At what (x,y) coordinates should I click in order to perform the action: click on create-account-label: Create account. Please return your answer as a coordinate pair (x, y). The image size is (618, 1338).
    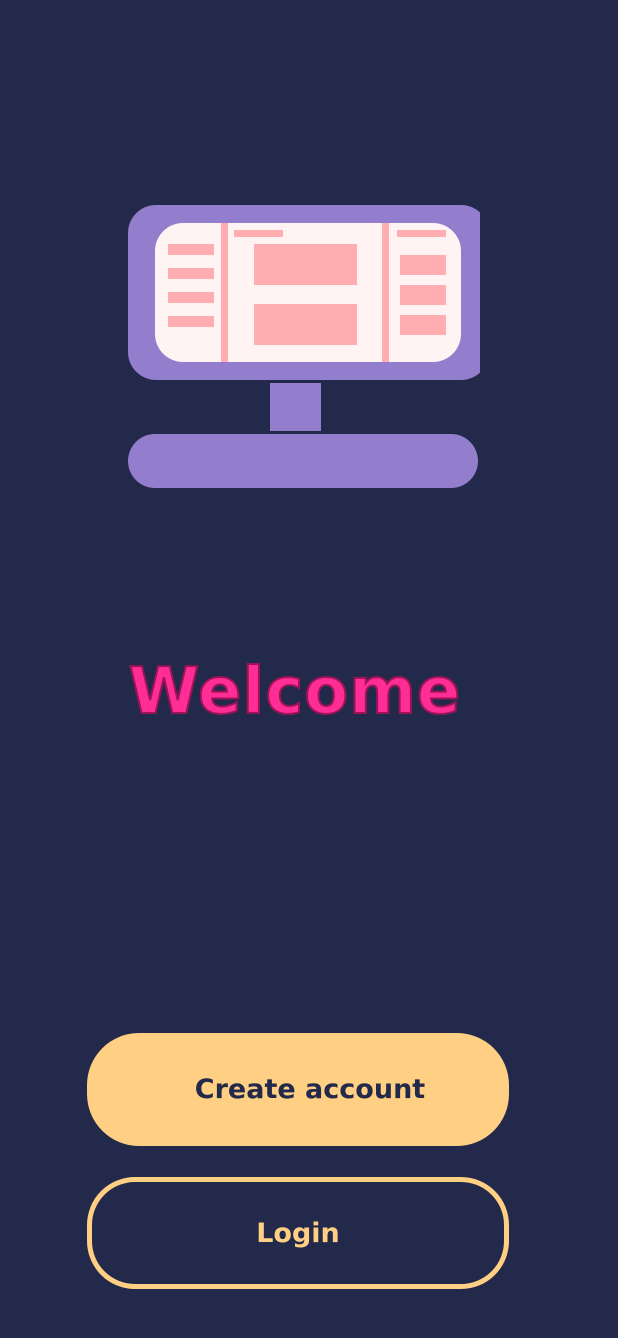
    Looking at the image, I should click on (310, 1089).